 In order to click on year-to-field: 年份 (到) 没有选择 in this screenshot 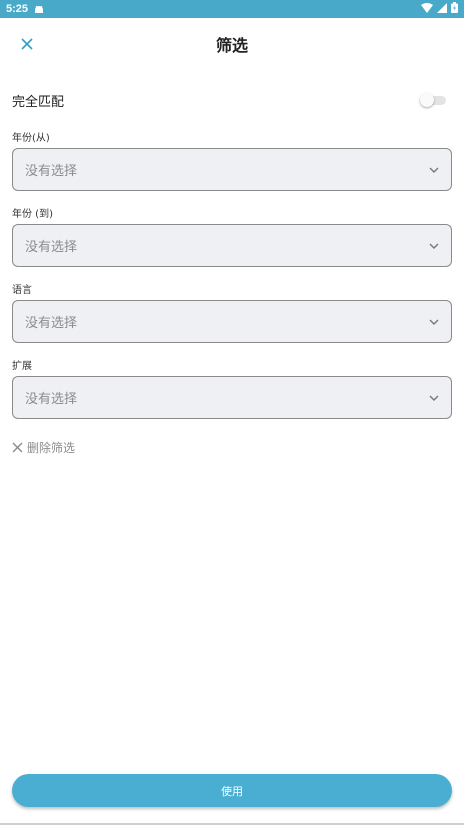, I will do `click(232, 237)`.